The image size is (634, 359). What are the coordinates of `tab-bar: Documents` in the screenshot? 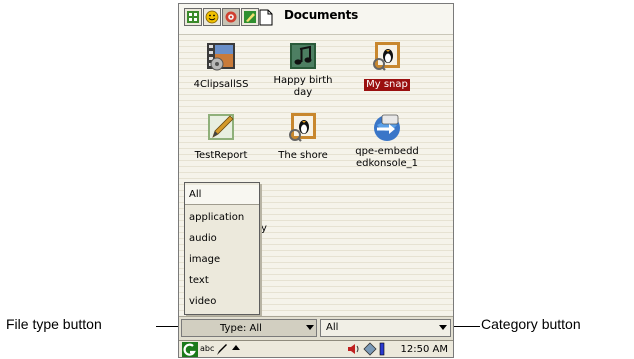 It's located at (316, 19).